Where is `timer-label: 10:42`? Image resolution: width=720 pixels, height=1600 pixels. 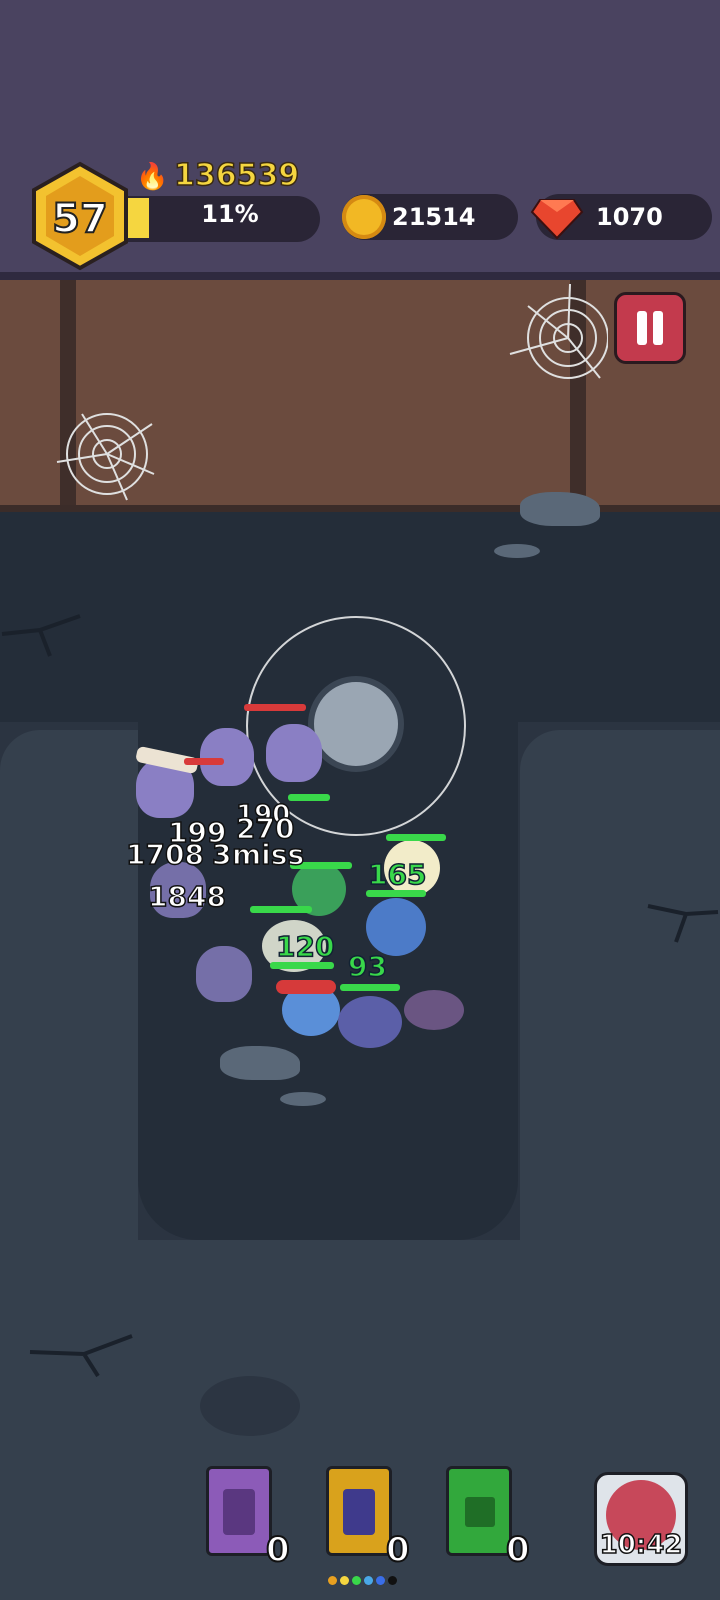 timer-label: 10:42 is located at coordinates (641, 1545).